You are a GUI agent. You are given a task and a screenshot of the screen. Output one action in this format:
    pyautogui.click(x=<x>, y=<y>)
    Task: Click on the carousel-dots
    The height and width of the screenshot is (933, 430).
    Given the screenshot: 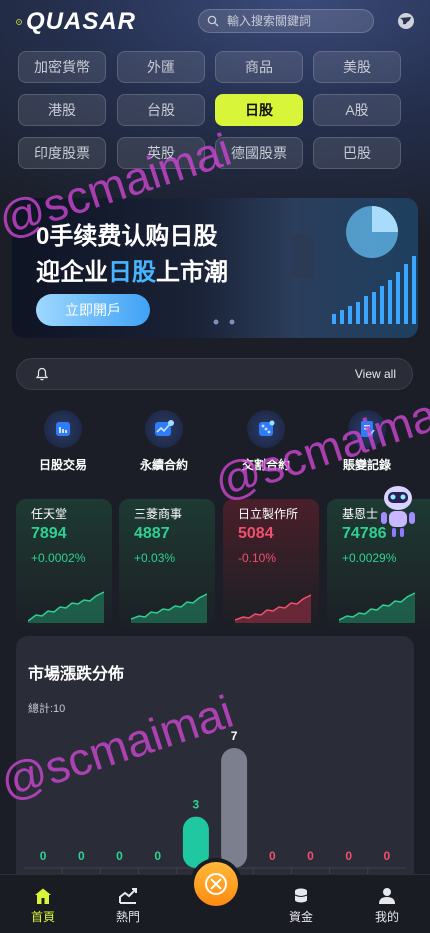 What is the action you would take?
    pyautogui.click(x=232, y=322)
    